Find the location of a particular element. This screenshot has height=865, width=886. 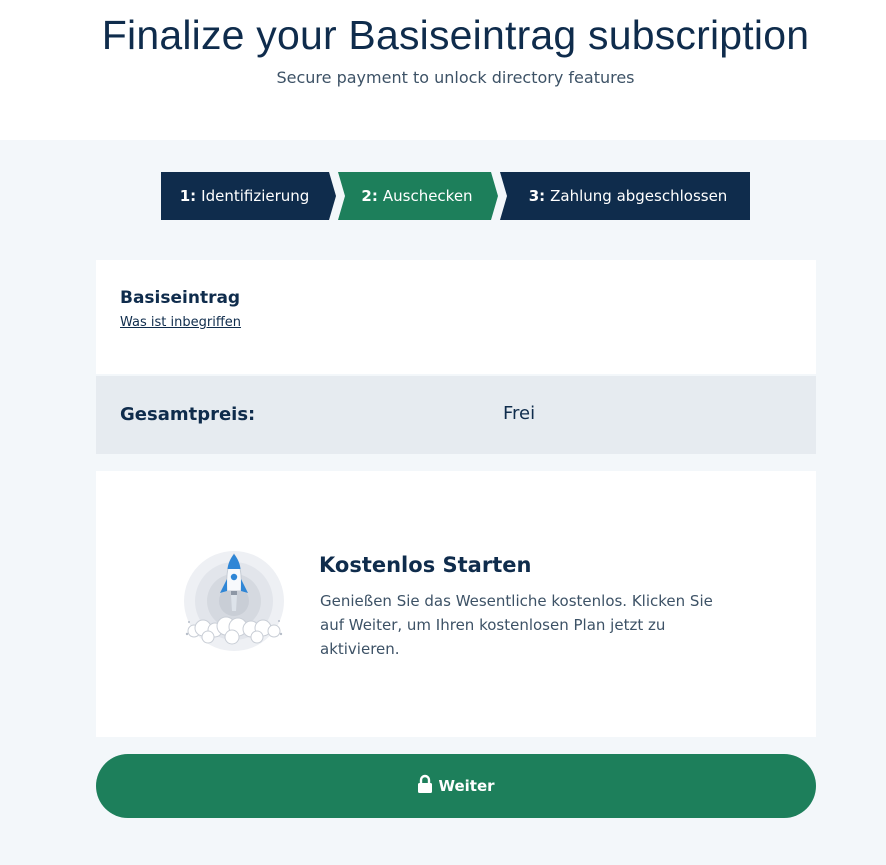

whats-included-link: Was ist inbegriffen is located at coordinates (180, 322).